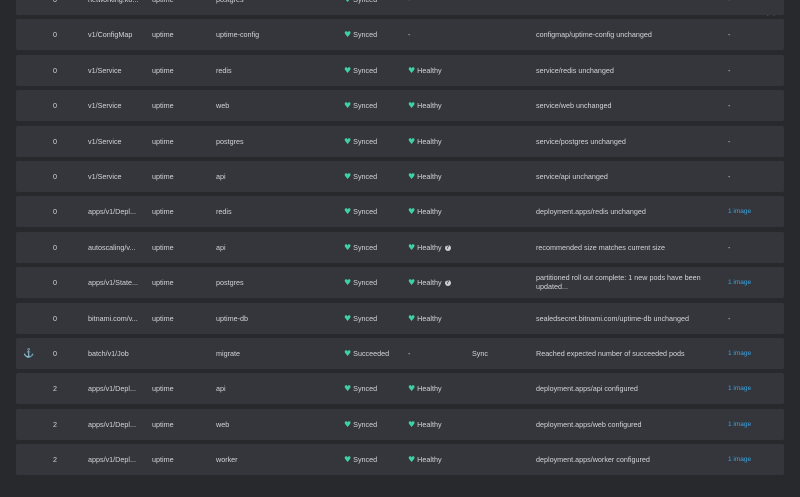 Image resolution: width=800 pixels, height=497 pixels. What do you see at coordinates (574, 106) in the screenshot?
I see `result-message: service/web unchanged` at bounding box center [574, 106].